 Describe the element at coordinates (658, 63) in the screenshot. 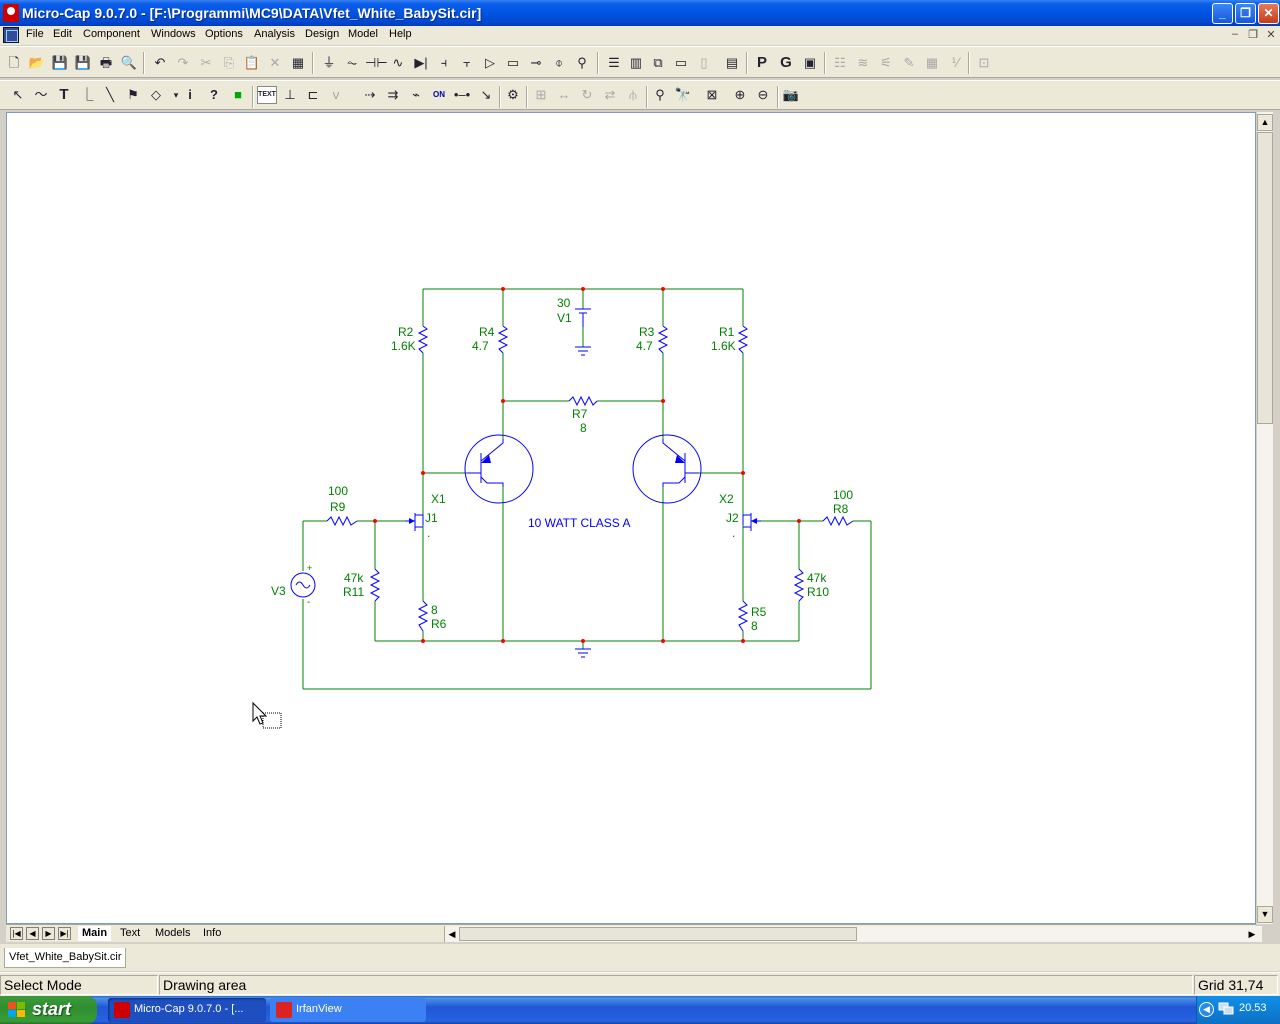

I see `cascade-icon: ⧉` at that location.